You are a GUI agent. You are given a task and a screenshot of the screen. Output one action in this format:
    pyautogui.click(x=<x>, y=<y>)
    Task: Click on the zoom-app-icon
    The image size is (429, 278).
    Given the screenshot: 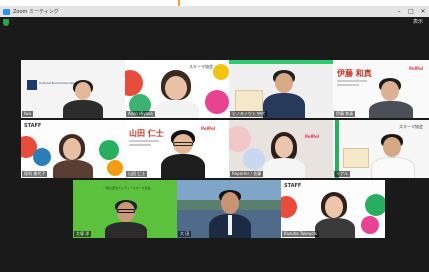 What is the action you would take?
    pyautogui.click(x=6, y=11)
    